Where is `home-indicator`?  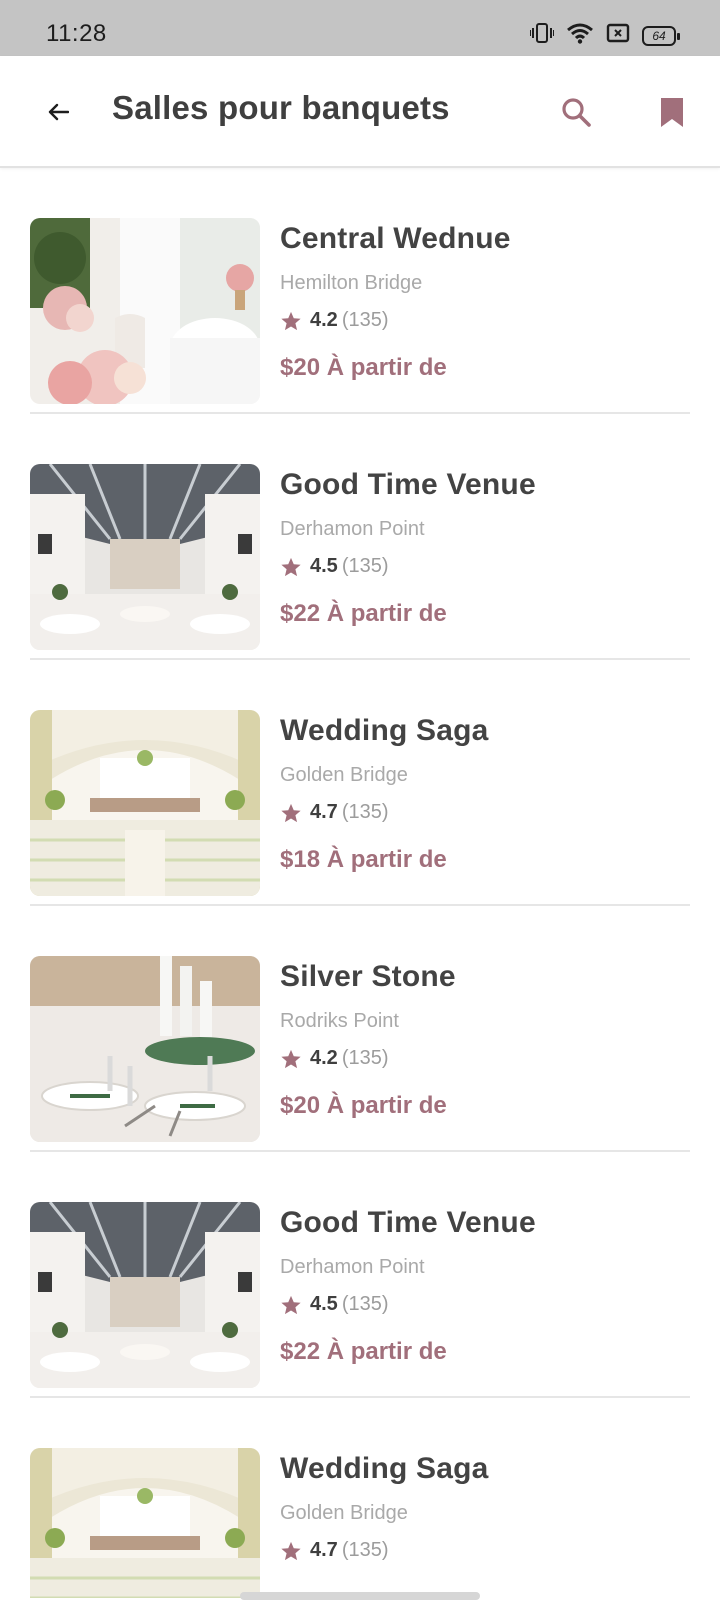
home-indicator is located at coordinates (360, 1596).